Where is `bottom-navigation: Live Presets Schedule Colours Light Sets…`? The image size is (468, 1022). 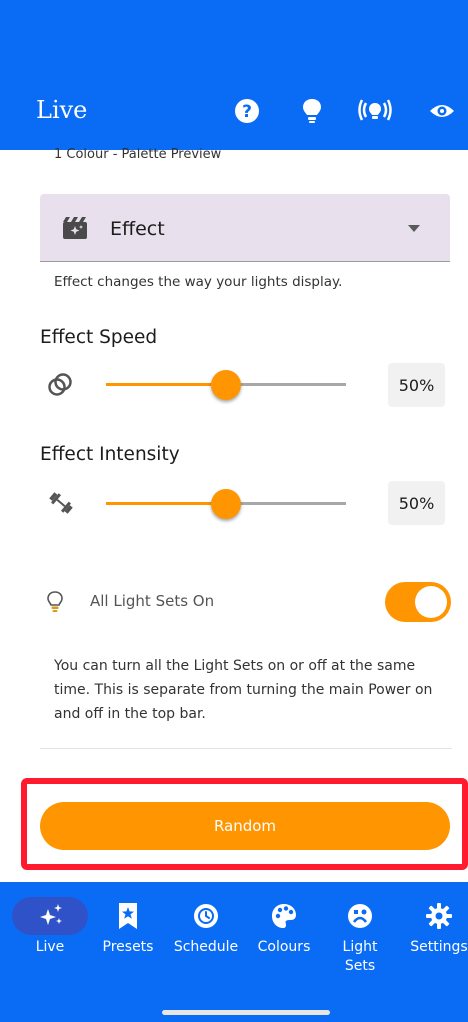
bottom-navigation: Live Presets Schedule Colours Light Sets… is located at coordinates (234, 952).